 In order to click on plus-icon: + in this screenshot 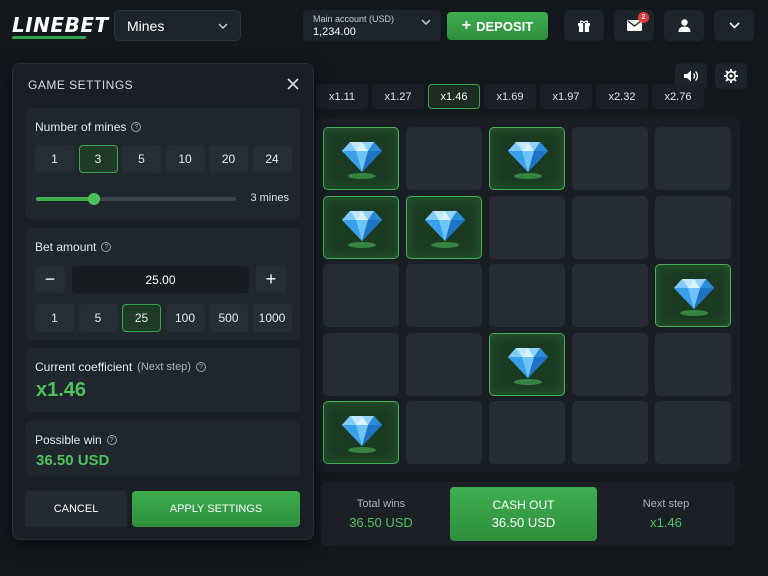, I will do `click(466, 25)`.